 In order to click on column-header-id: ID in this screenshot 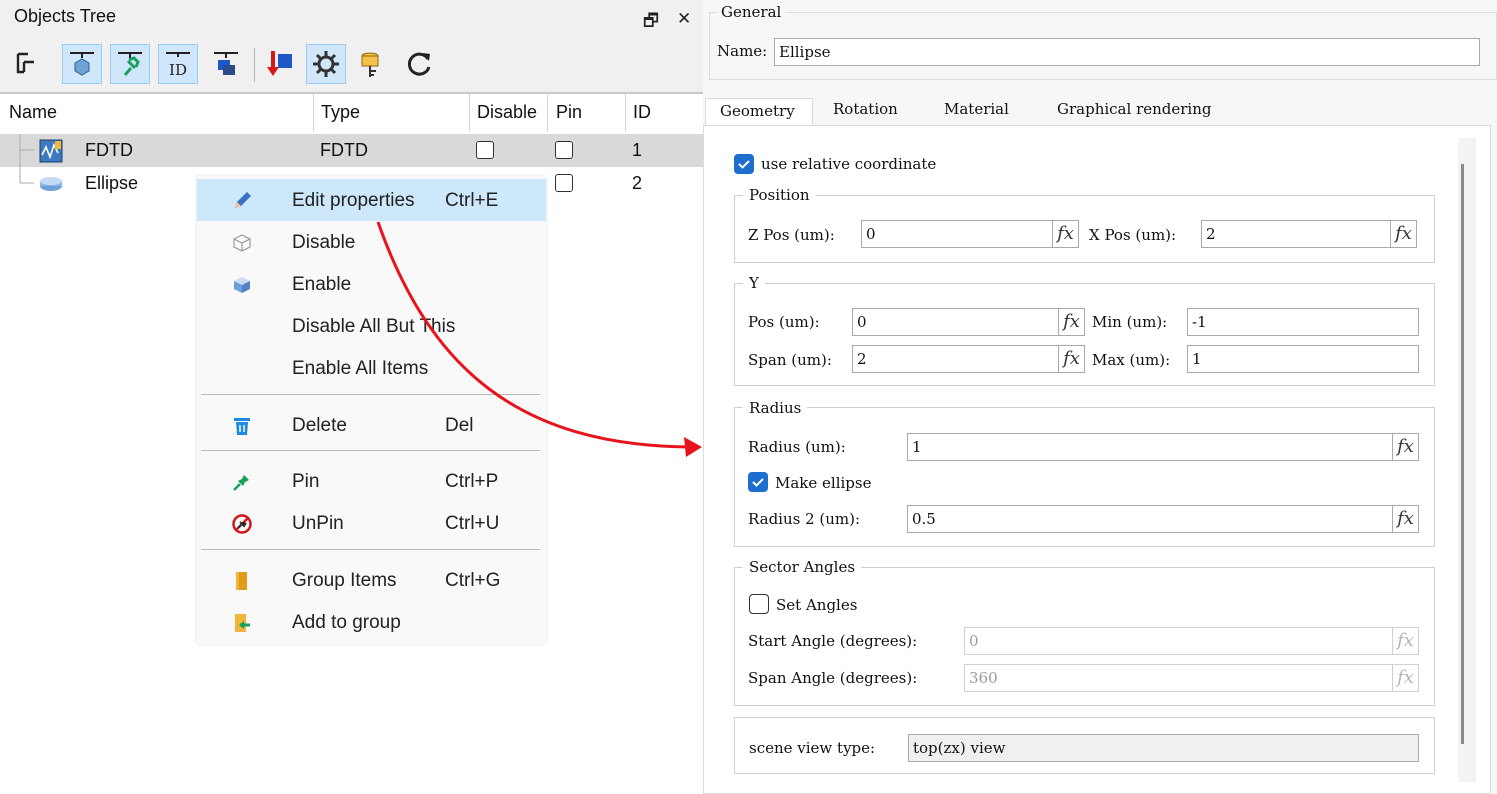, I will do `click(642, 112)`.